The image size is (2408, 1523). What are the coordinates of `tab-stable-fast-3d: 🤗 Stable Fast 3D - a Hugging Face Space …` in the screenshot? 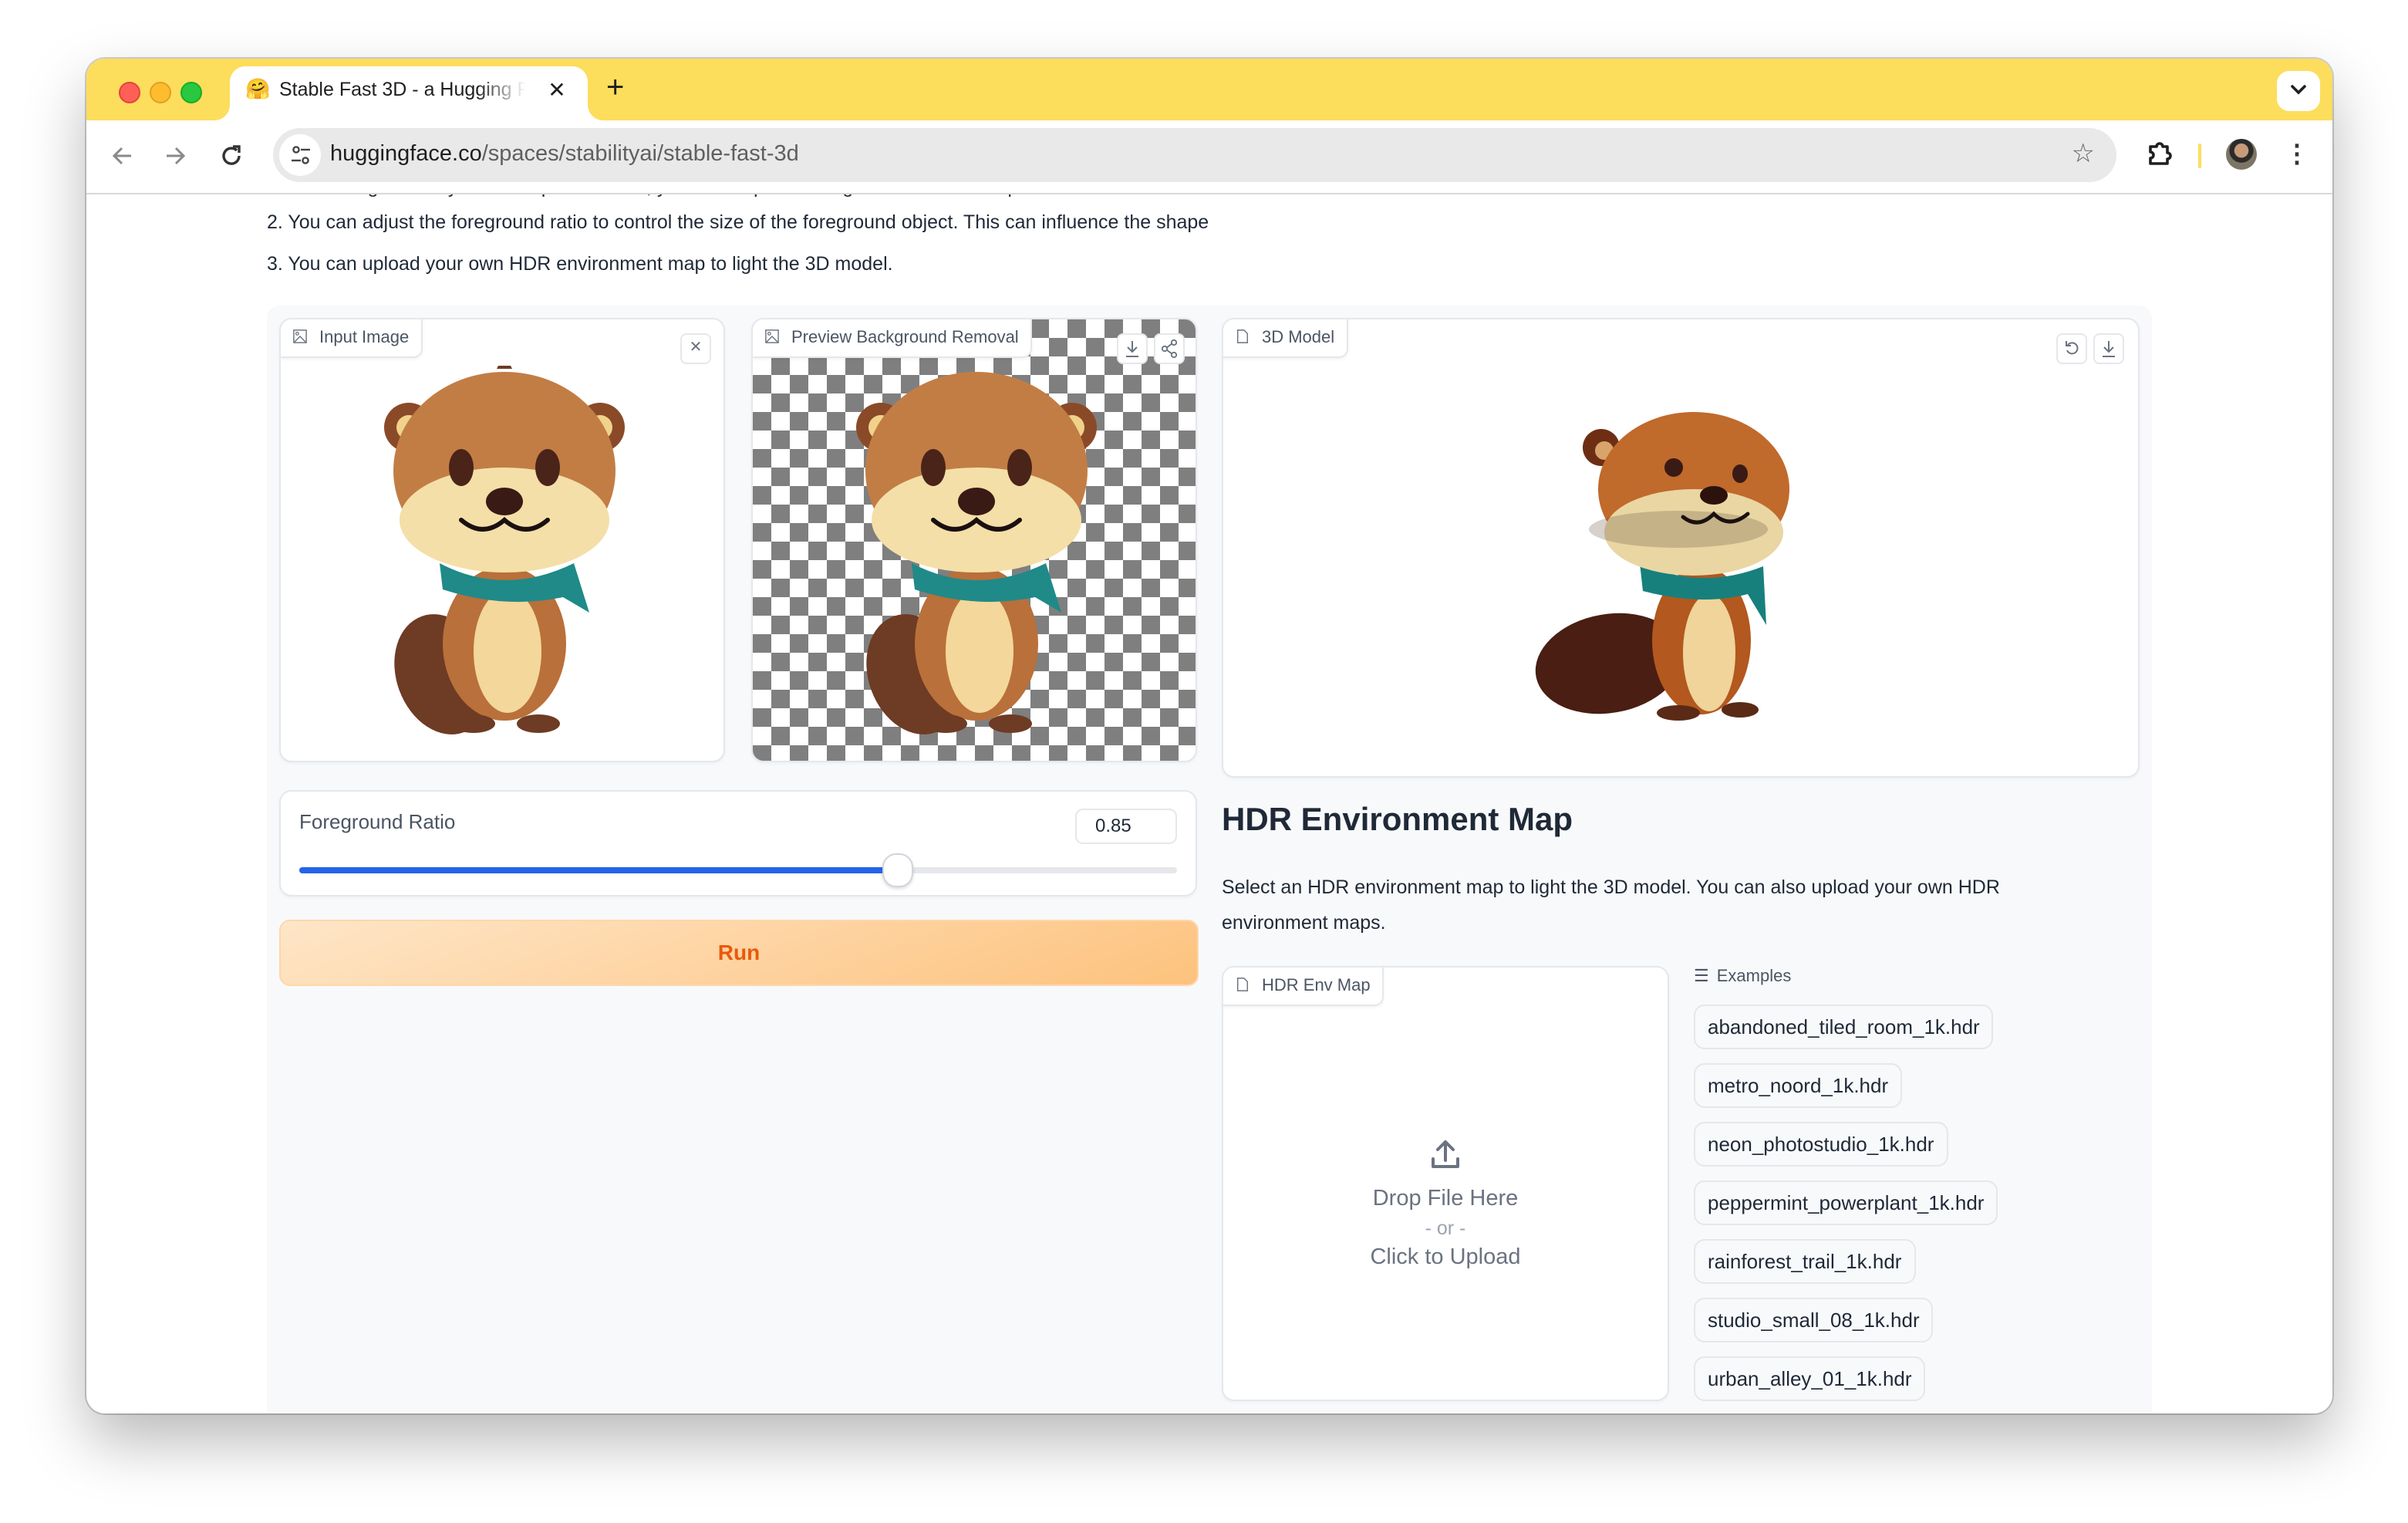 It's located at (409, 93).